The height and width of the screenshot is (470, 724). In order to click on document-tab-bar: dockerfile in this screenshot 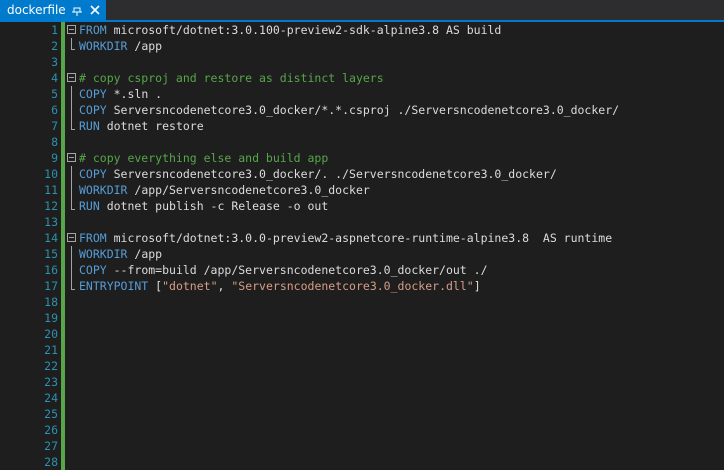, I will do `click(362, 11)`.